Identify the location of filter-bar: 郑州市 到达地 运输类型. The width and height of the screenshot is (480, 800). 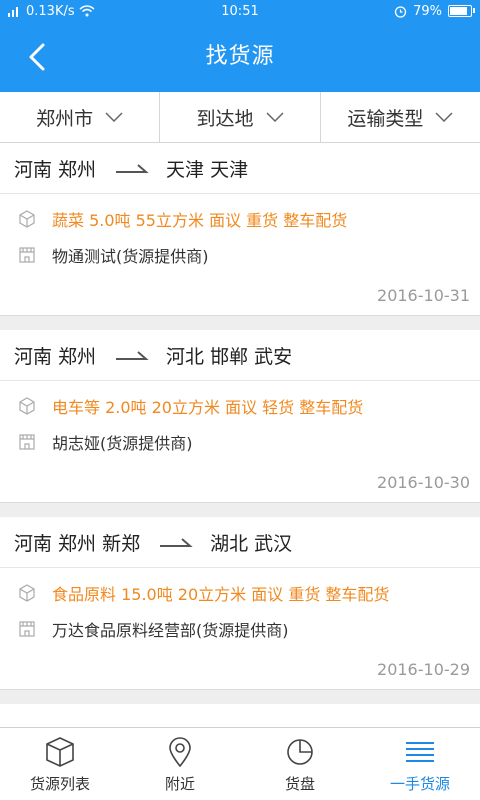
(240, 117).